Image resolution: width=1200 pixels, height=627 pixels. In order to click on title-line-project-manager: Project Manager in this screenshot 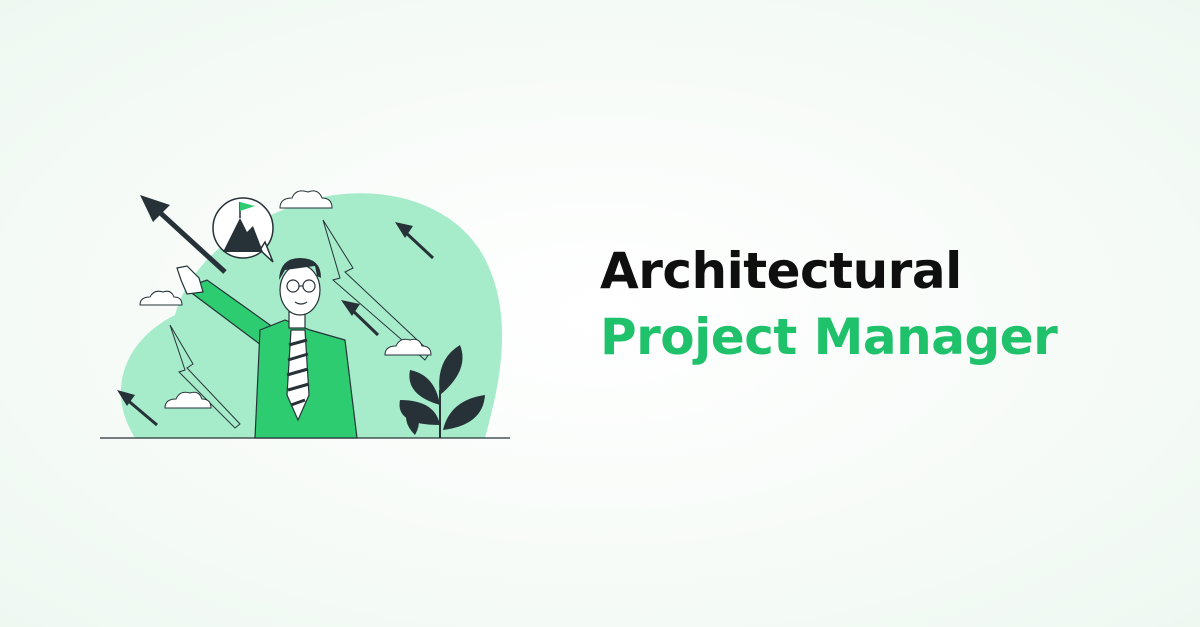, I will do `click(829, 337)`.